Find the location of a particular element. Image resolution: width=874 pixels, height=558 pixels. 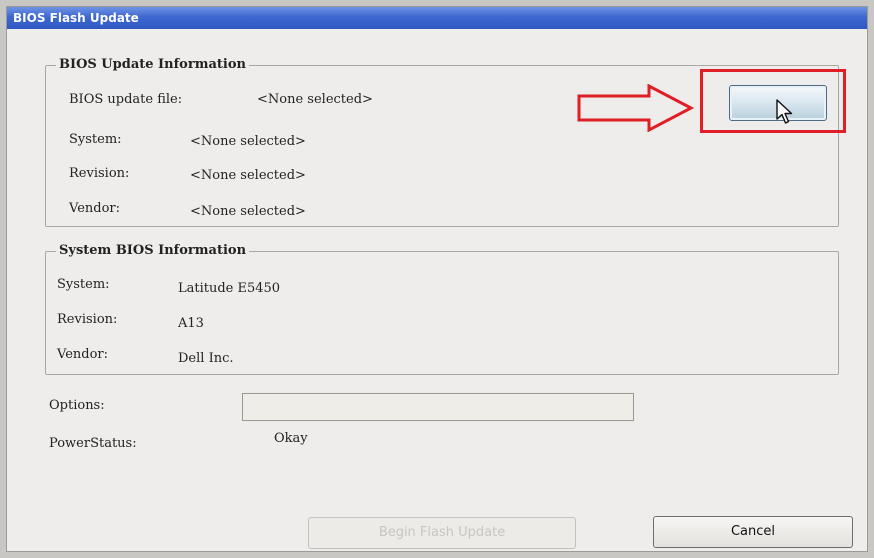

bios-revision-label: Revision: is located at coordinates (87, 319).